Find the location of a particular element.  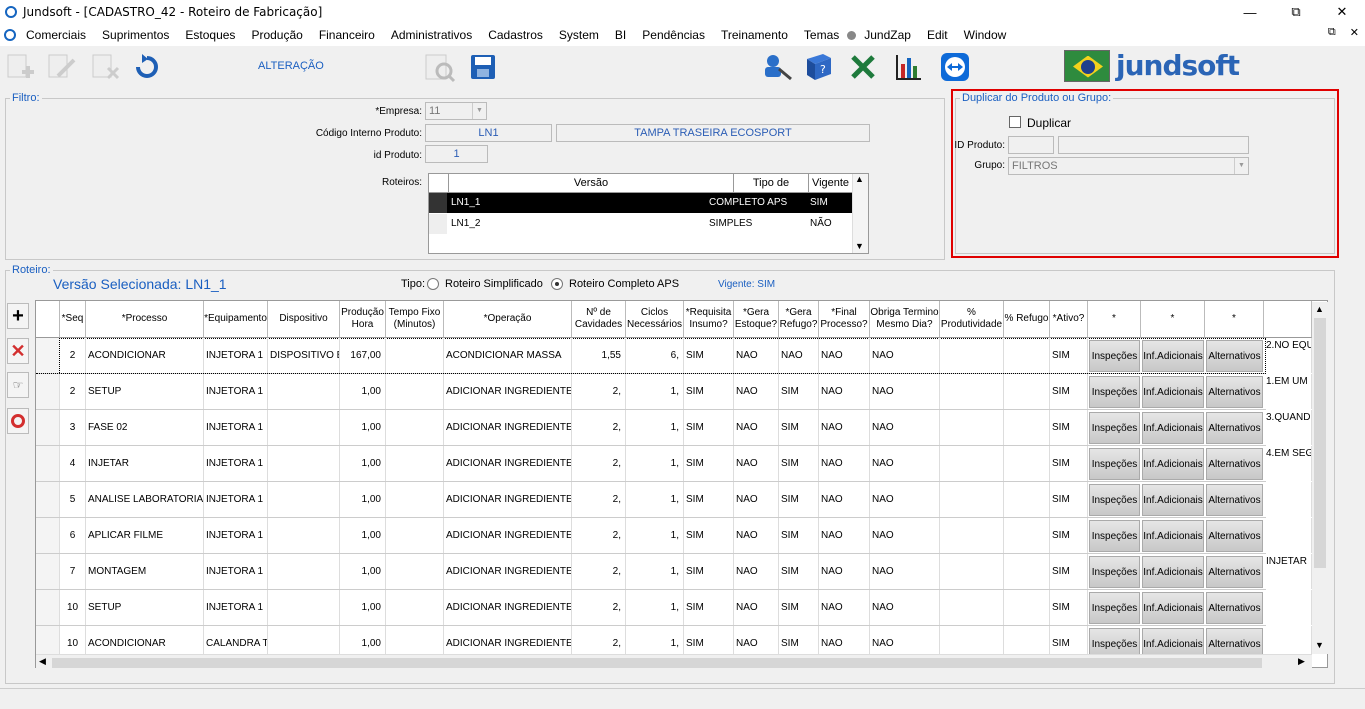

cell-obs: INJETAR is located at coordinates (1288, 571).